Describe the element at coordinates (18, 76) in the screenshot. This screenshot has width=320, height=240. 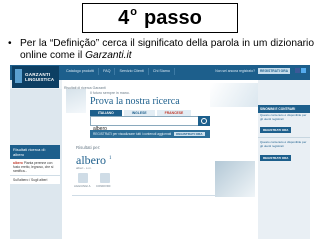
I see `logo-mark-icon` at that location.